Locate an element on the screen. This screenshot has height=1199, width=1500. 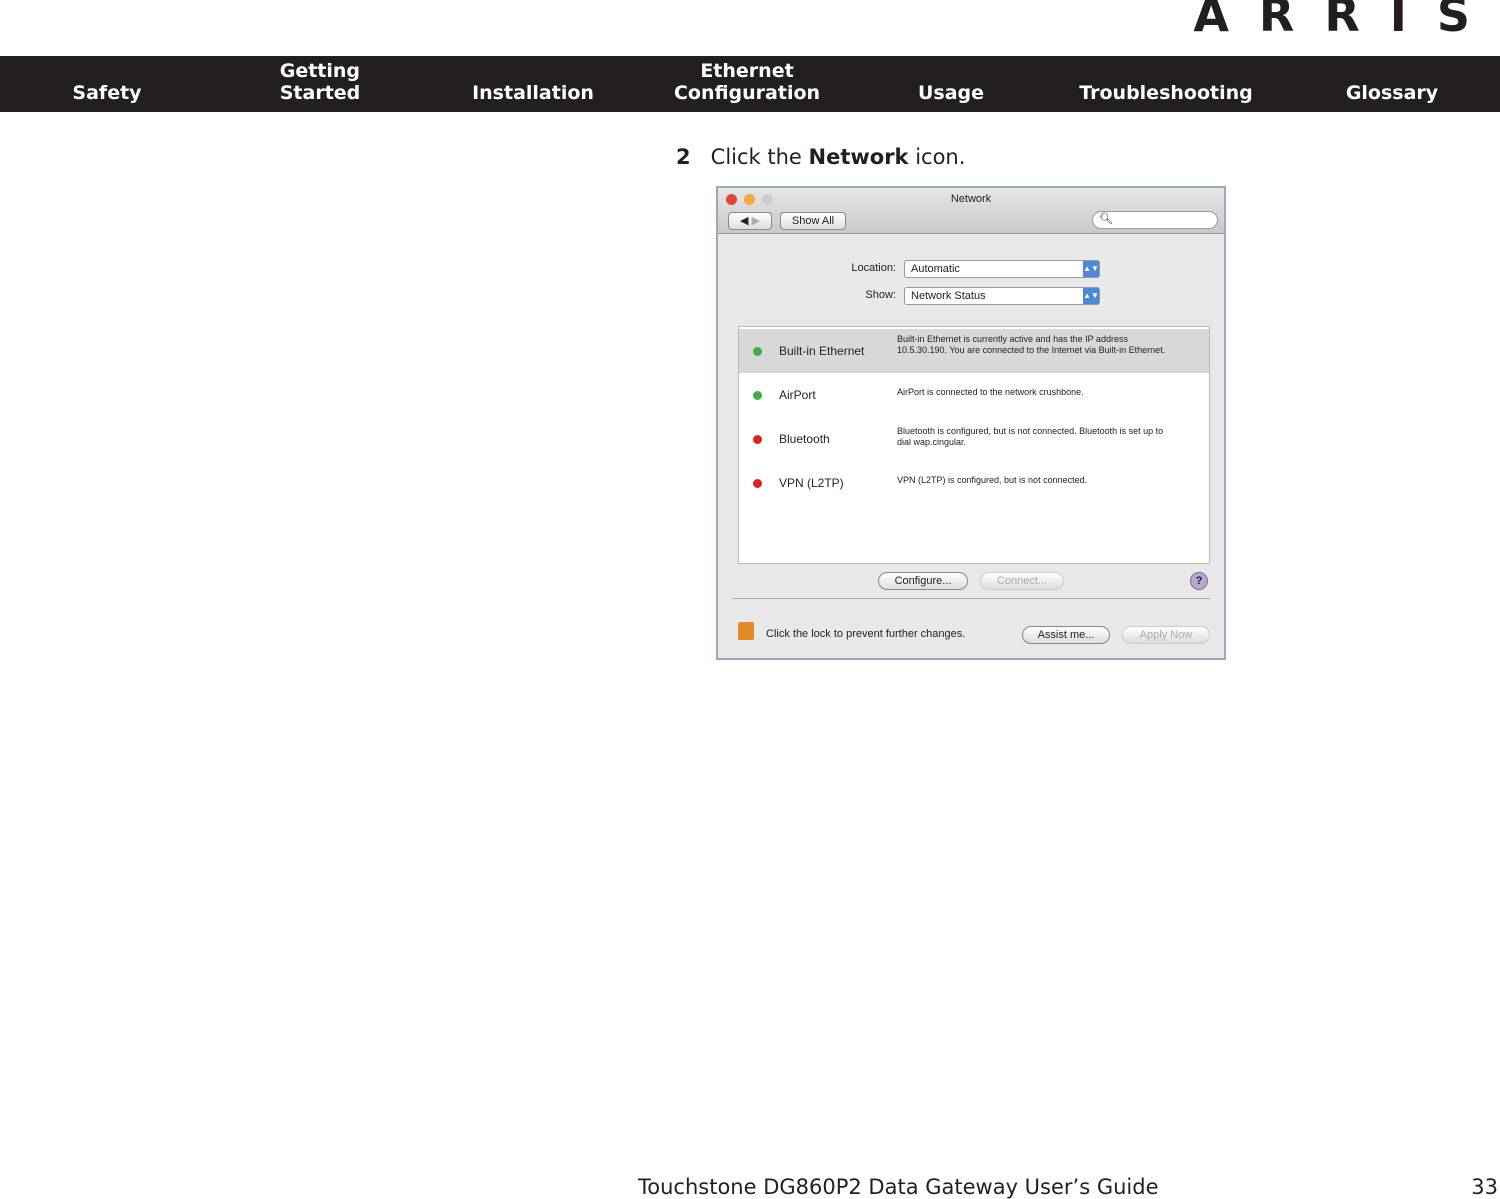
page-number: 33 is located at coordinates (1484, 1187).